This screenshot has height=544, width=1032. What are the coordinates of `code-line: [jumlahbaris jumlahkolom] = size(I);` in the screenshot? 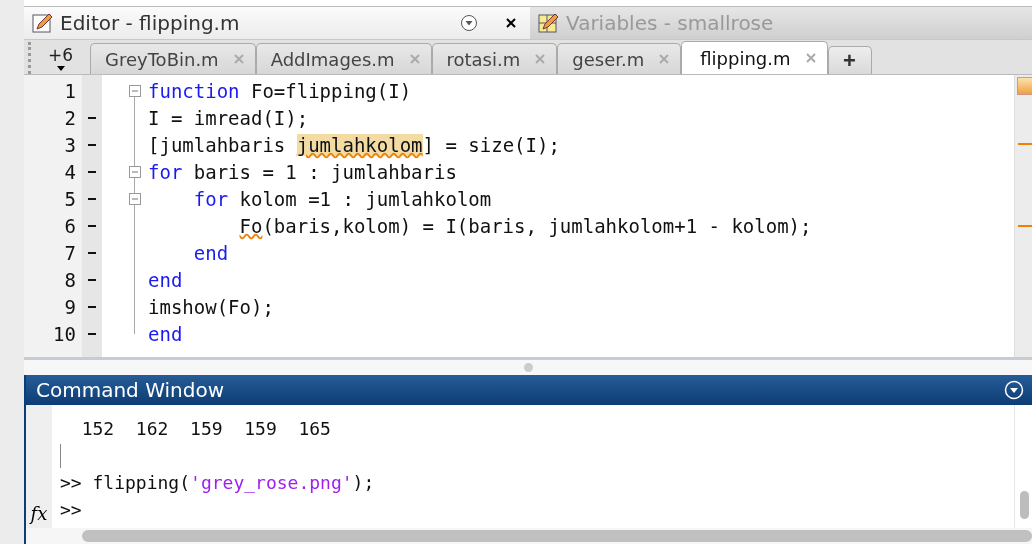 It's located at (354, 144).